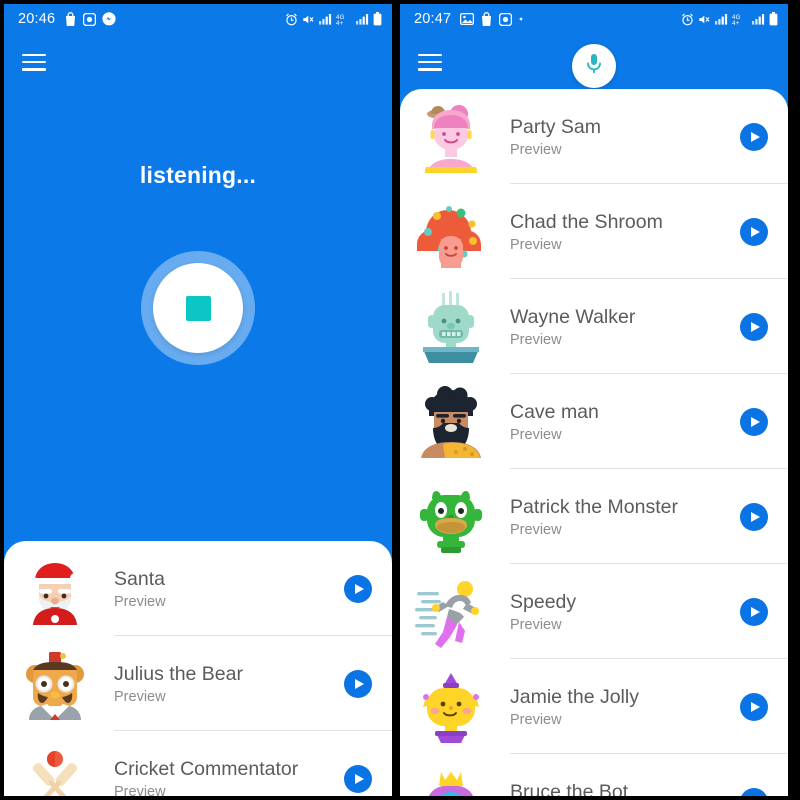 Image resolution: width=800 pixels, height=800 pixels. What do you see at coordinates (729, 19) in the screenshot?
I see `status-bar-system-icons: 4G 4+` at bounding box center [729, 19].